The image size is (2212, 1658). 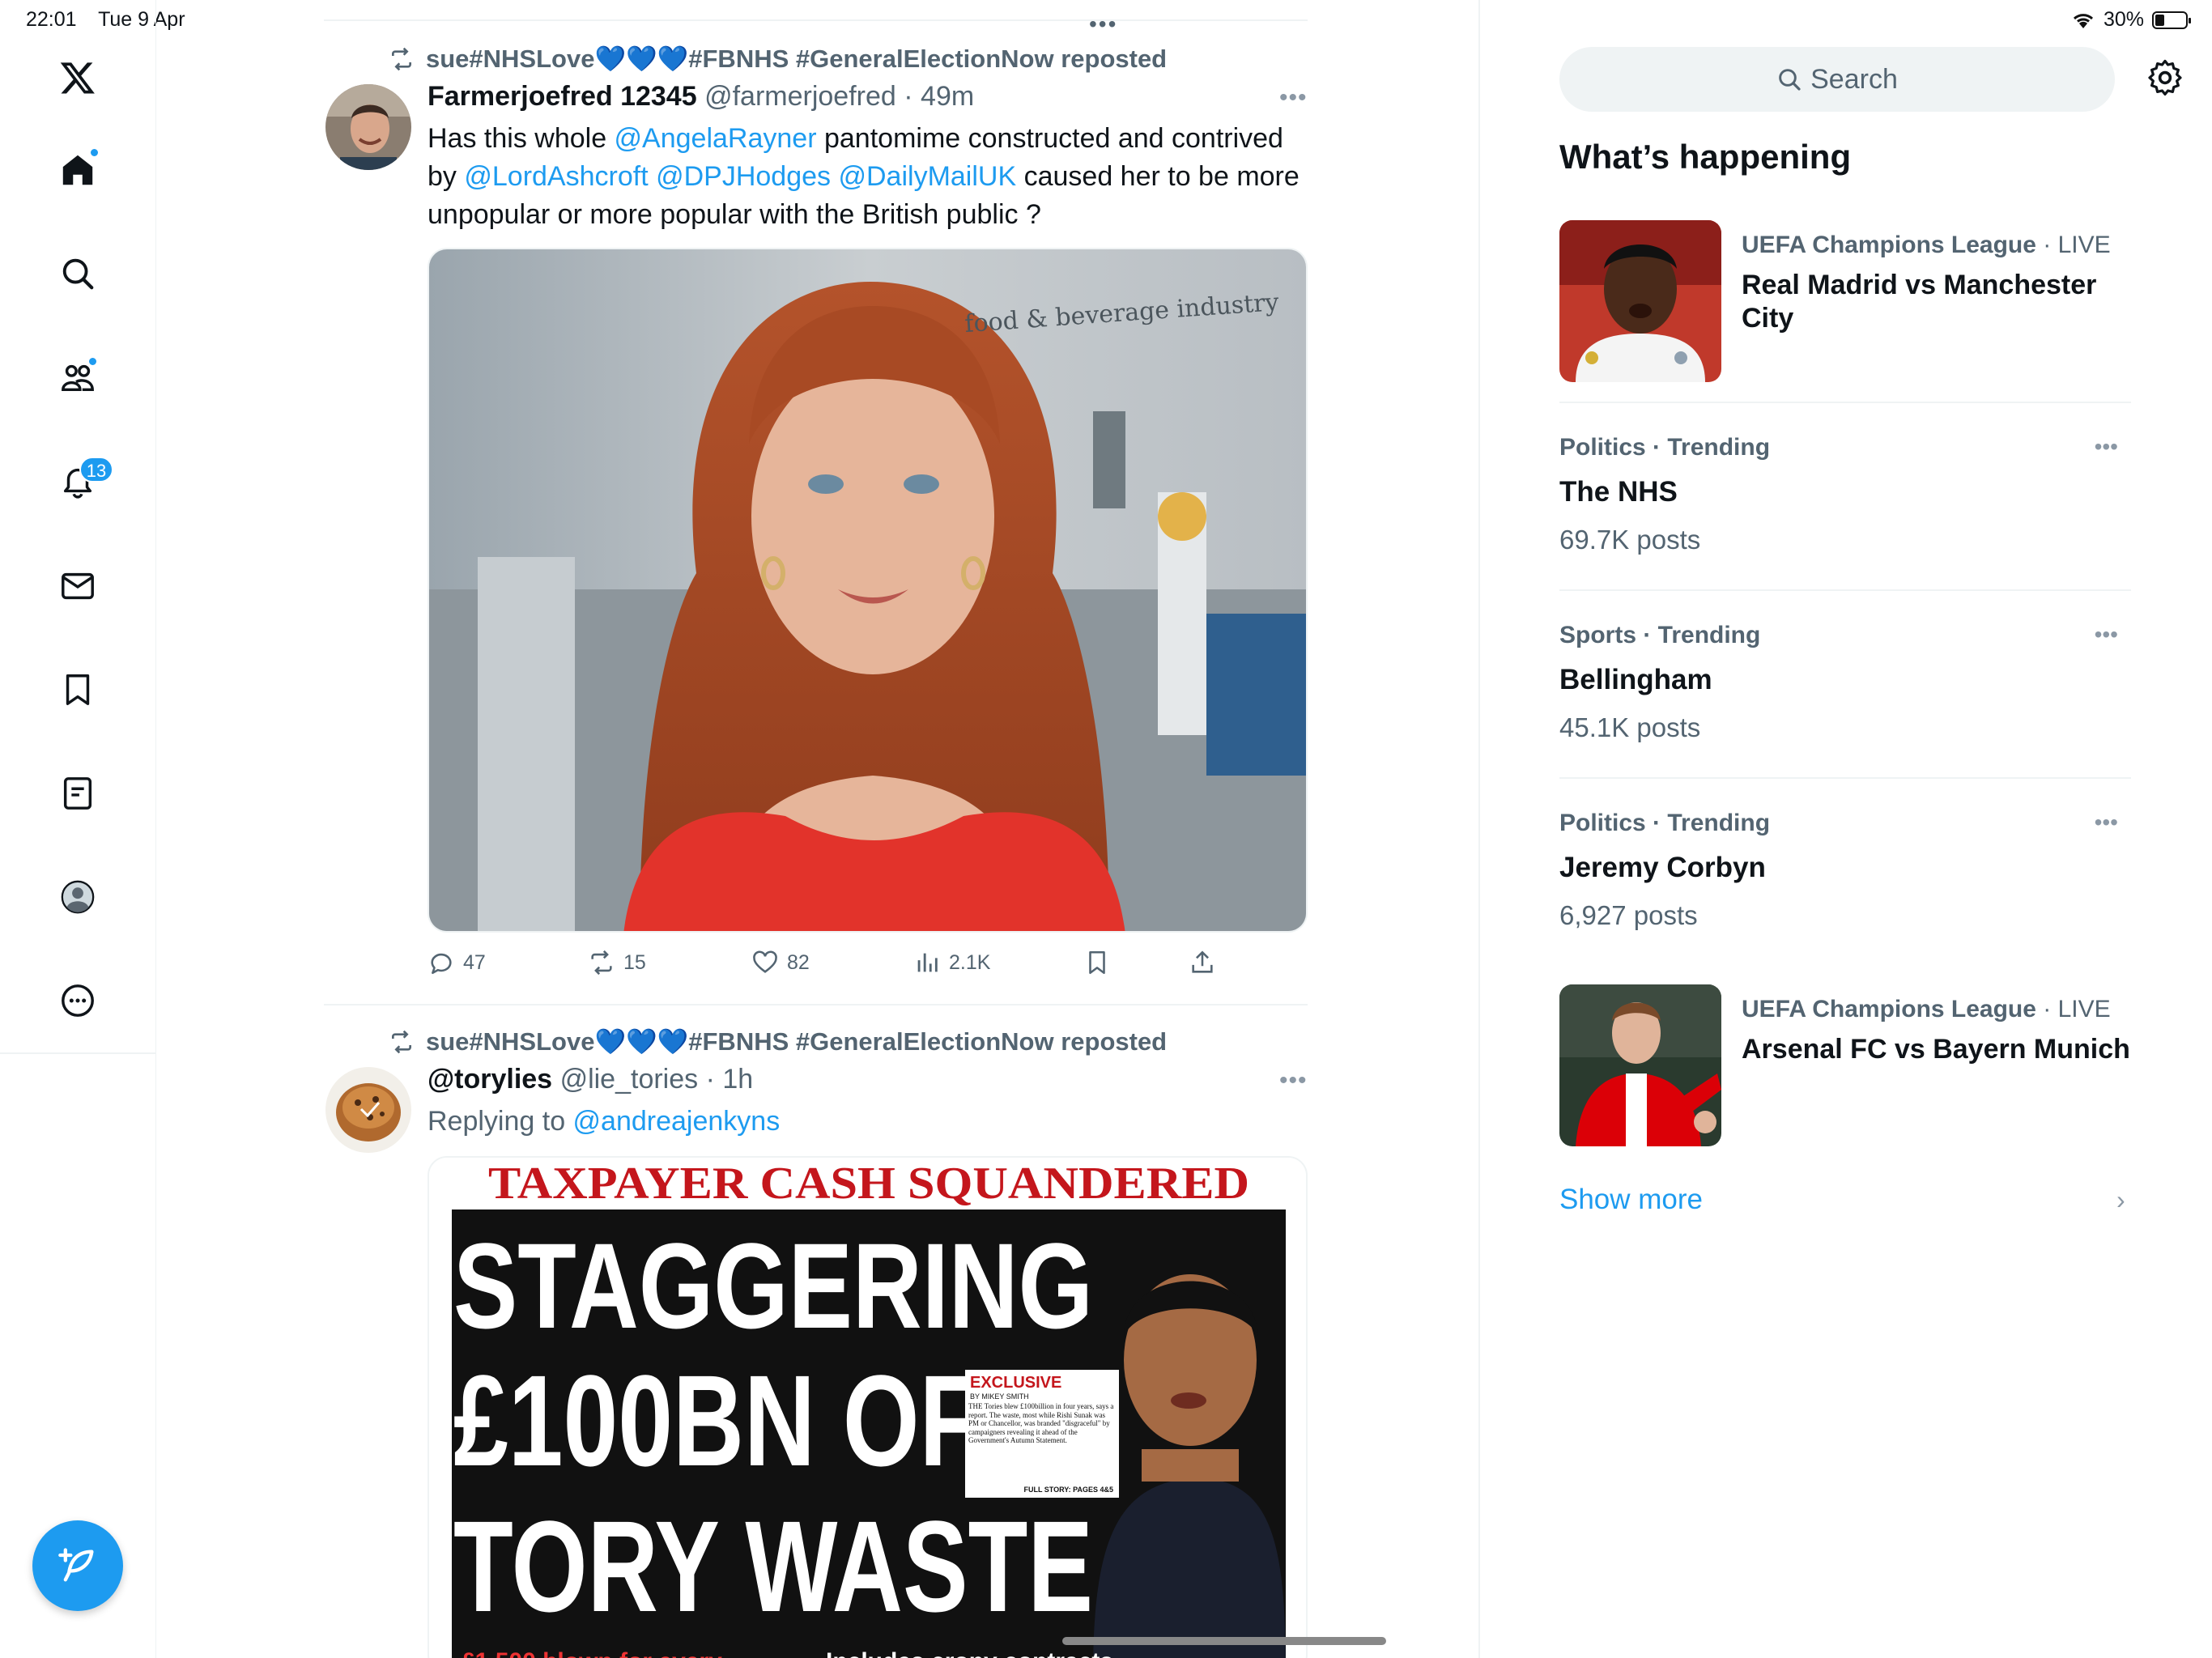 What do you see at coordinates (77, 170) in the screenshot?
I see `home-icon` at bounding box center [77, 170].